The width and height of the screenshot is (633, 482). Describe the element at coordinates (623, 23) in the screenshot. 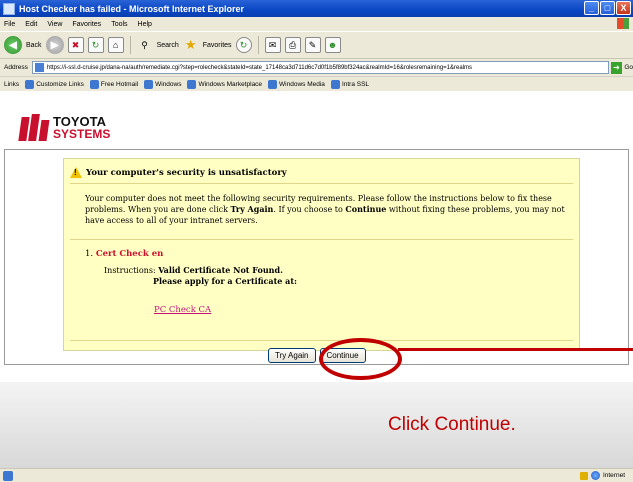

I see `windows-flag-icon` at that location.